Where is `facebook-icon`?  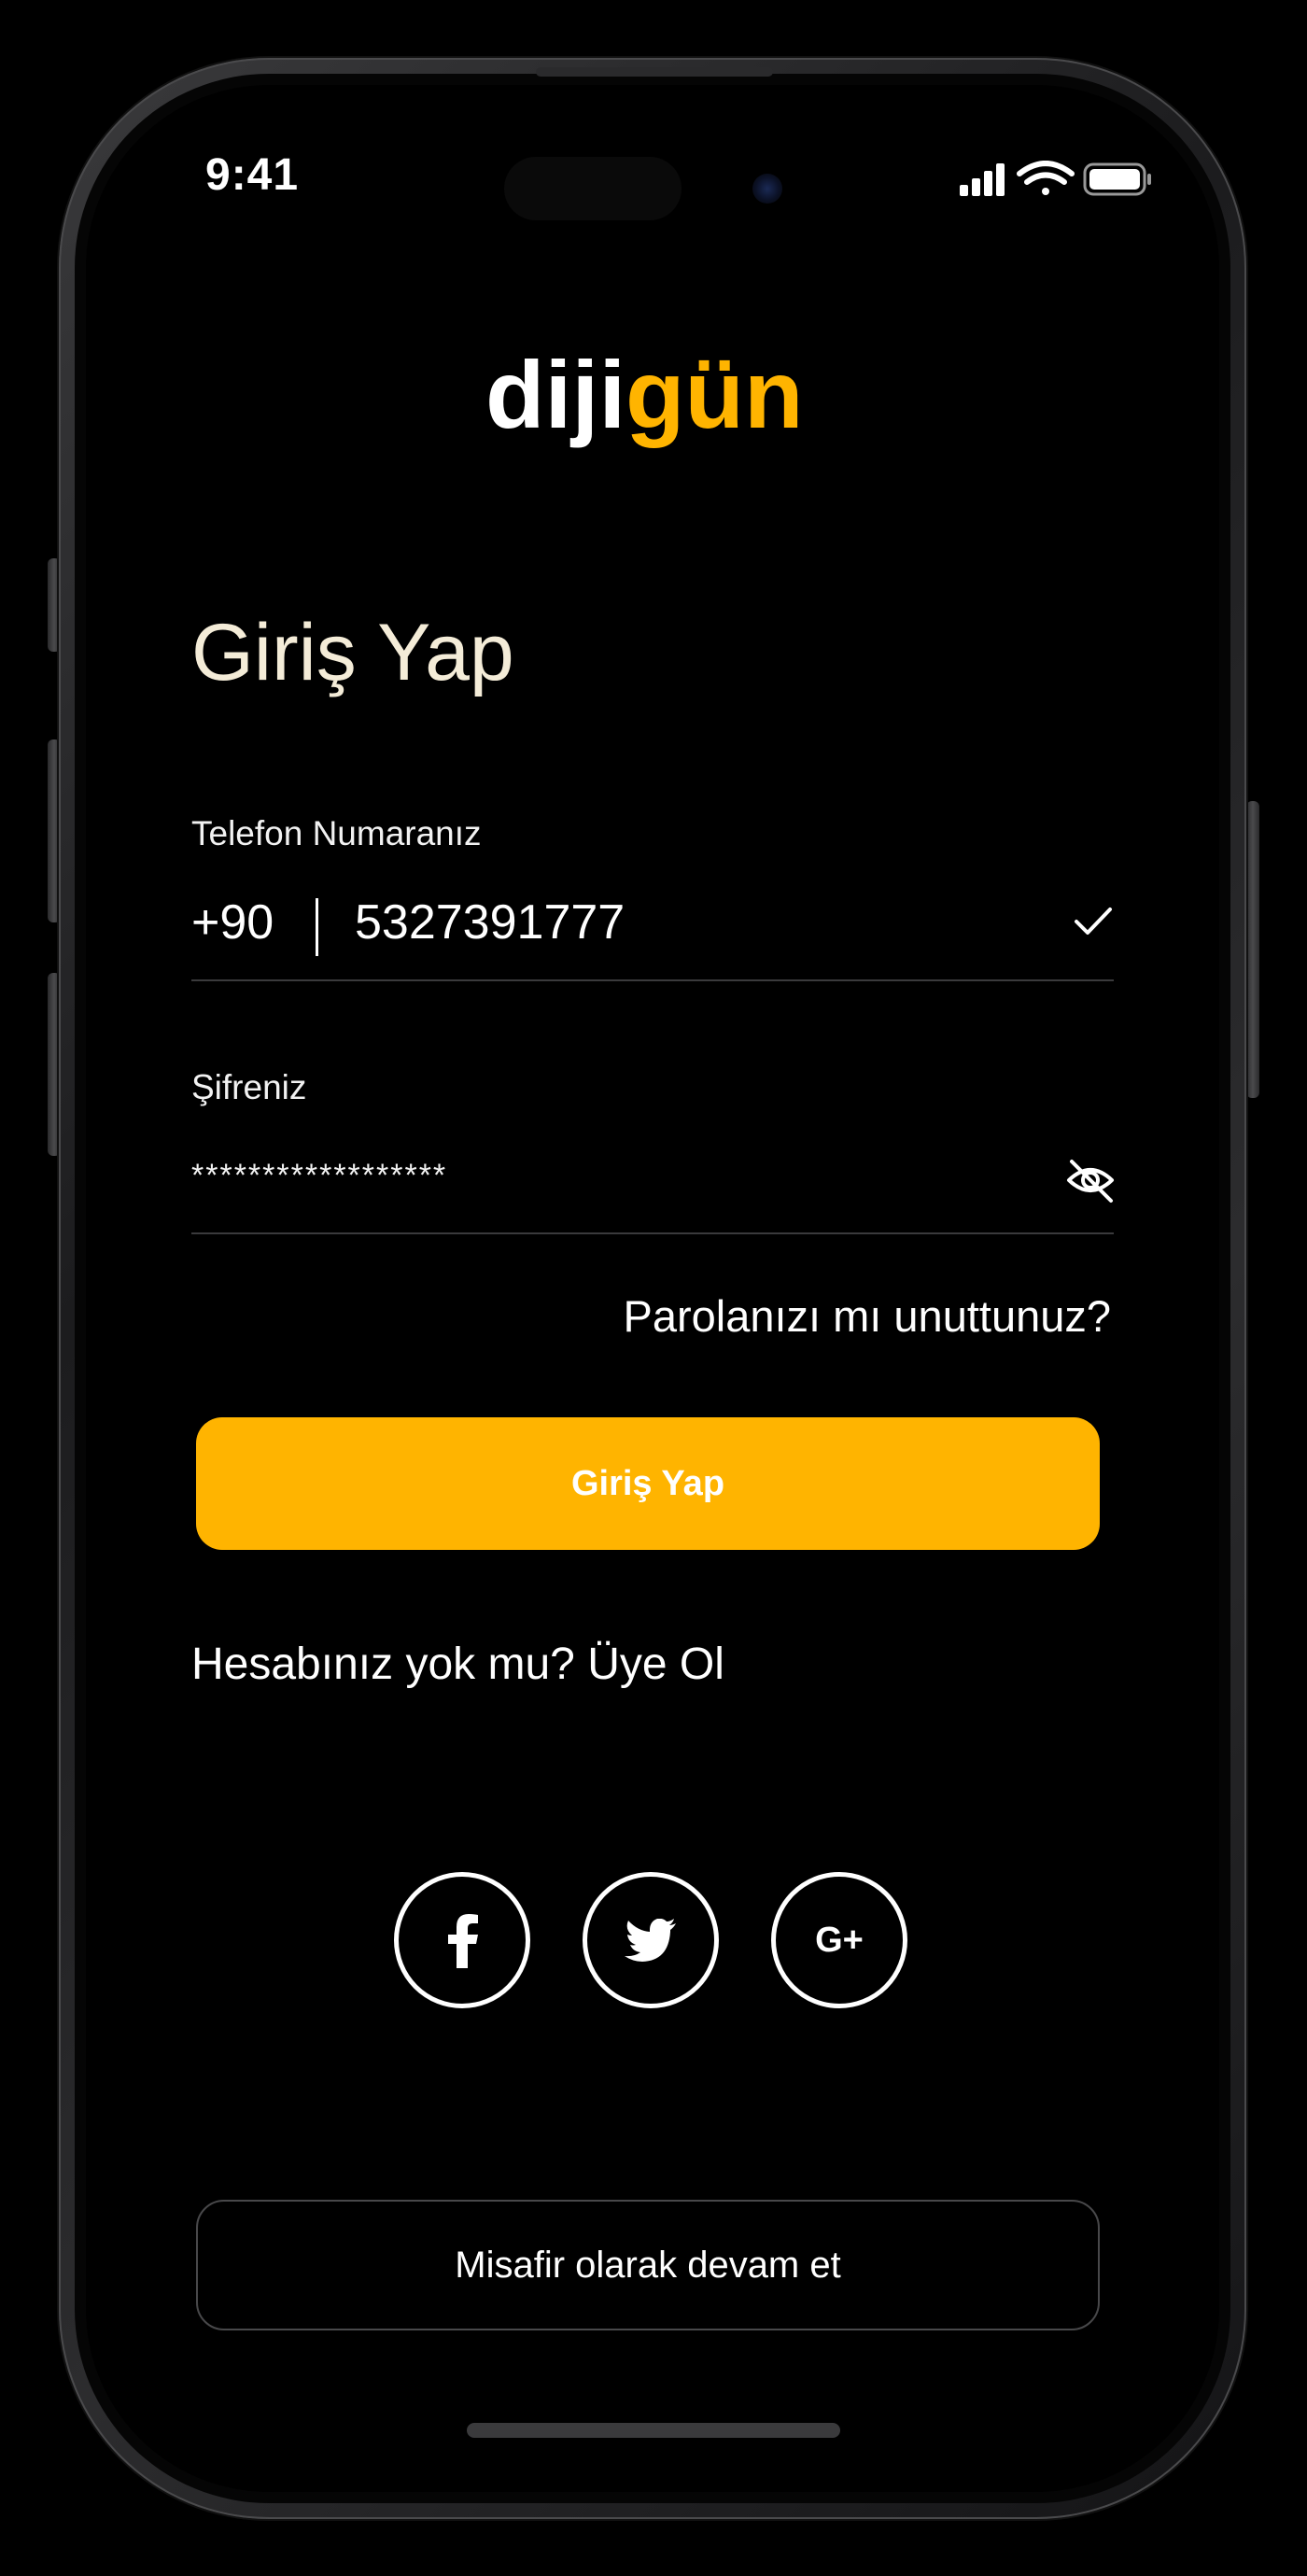 facebook-icon is located at coordinates (463, 1941).